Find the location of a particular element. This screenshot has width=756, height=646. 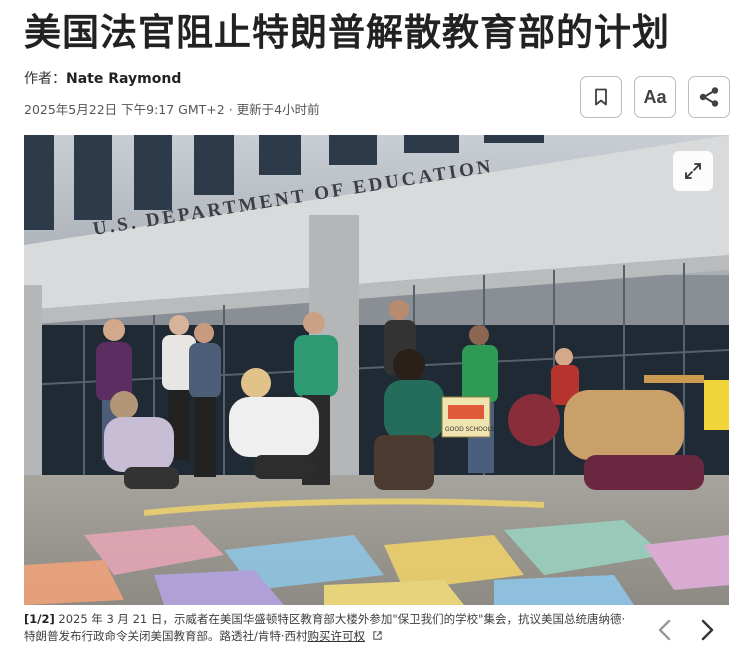

external-link-icon is located at coordinates (377, 635).